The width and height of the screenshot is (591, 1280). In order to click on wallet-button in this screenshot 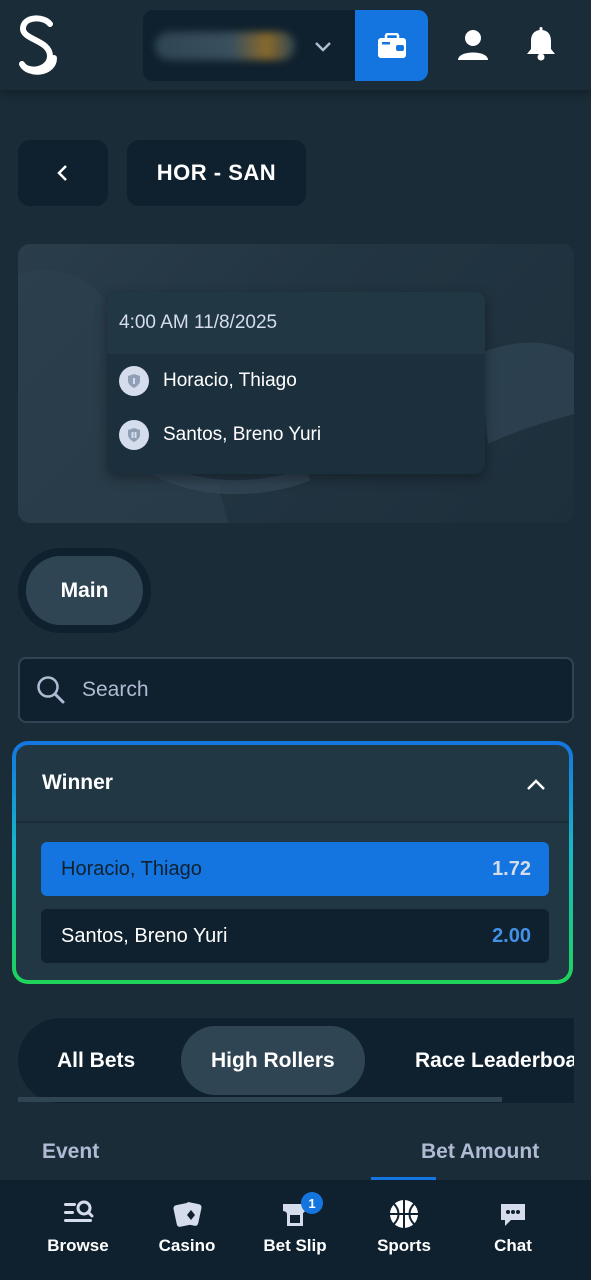, I will do `click(391, 45)`.